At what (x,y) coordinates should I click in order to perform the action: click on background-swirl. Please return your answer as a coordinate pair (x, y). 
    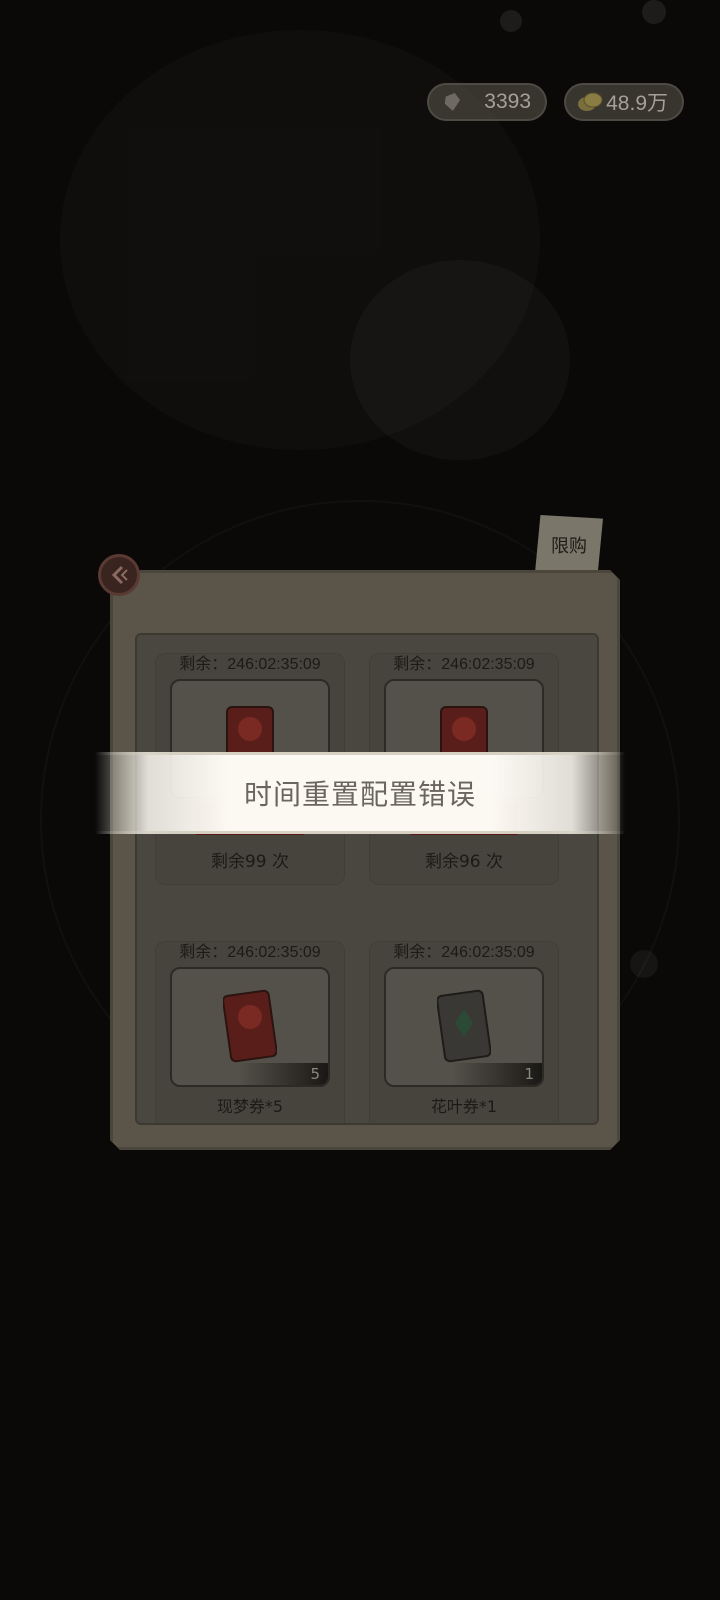
    Looking at the image, I should click on (460, 360).